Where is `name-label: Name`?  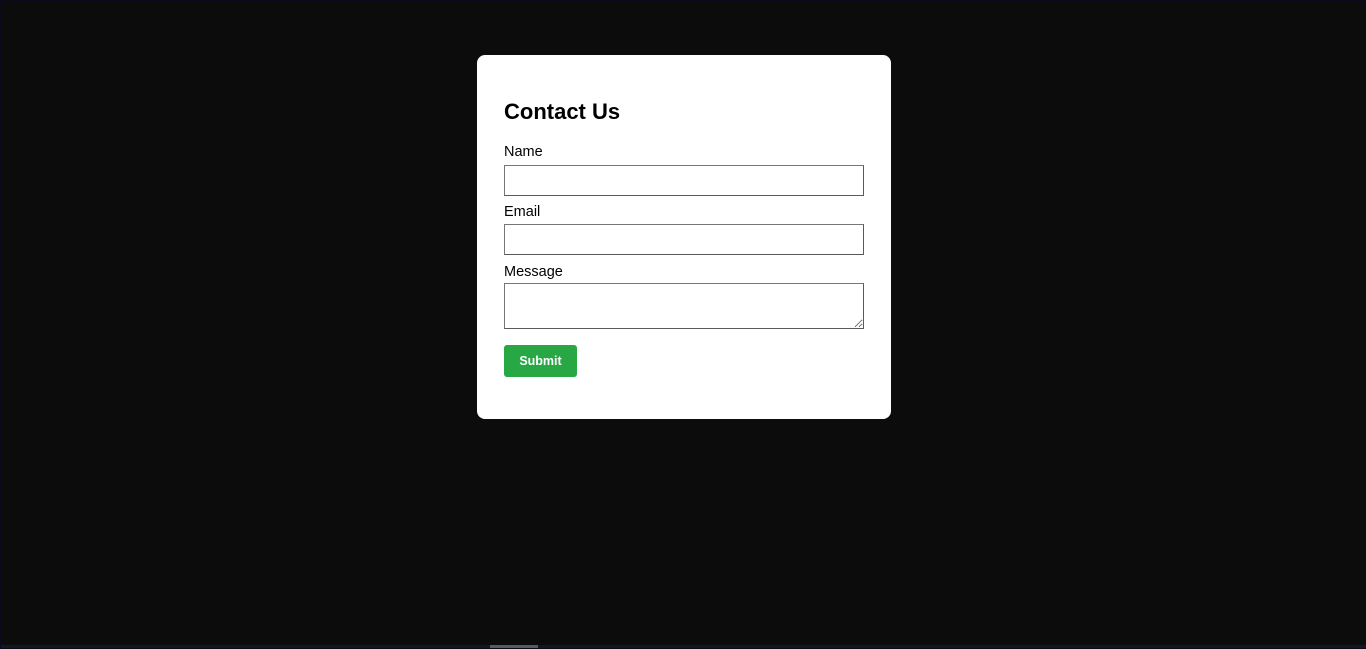 name-label: Name is located at coordinates (523, 152).